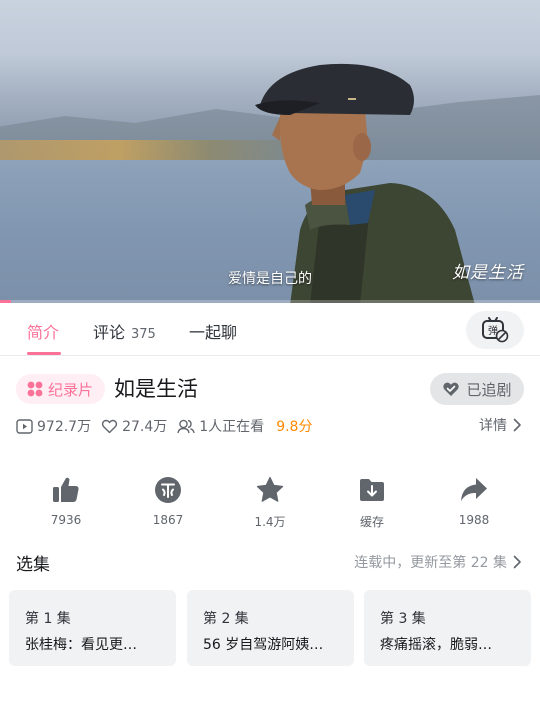 The image size is (540, 720). I want to click on details-link: 详情, so click(500, 425).